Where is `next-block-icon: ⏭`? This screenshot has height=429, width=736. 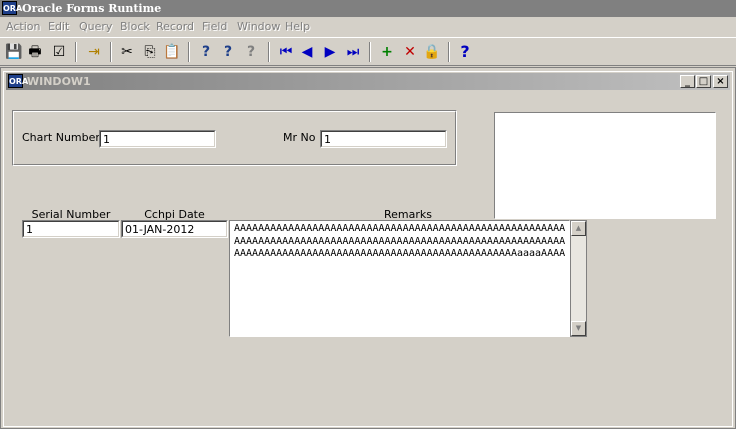
next-block-icon: ⏭ is located at coordinates (353, 52).